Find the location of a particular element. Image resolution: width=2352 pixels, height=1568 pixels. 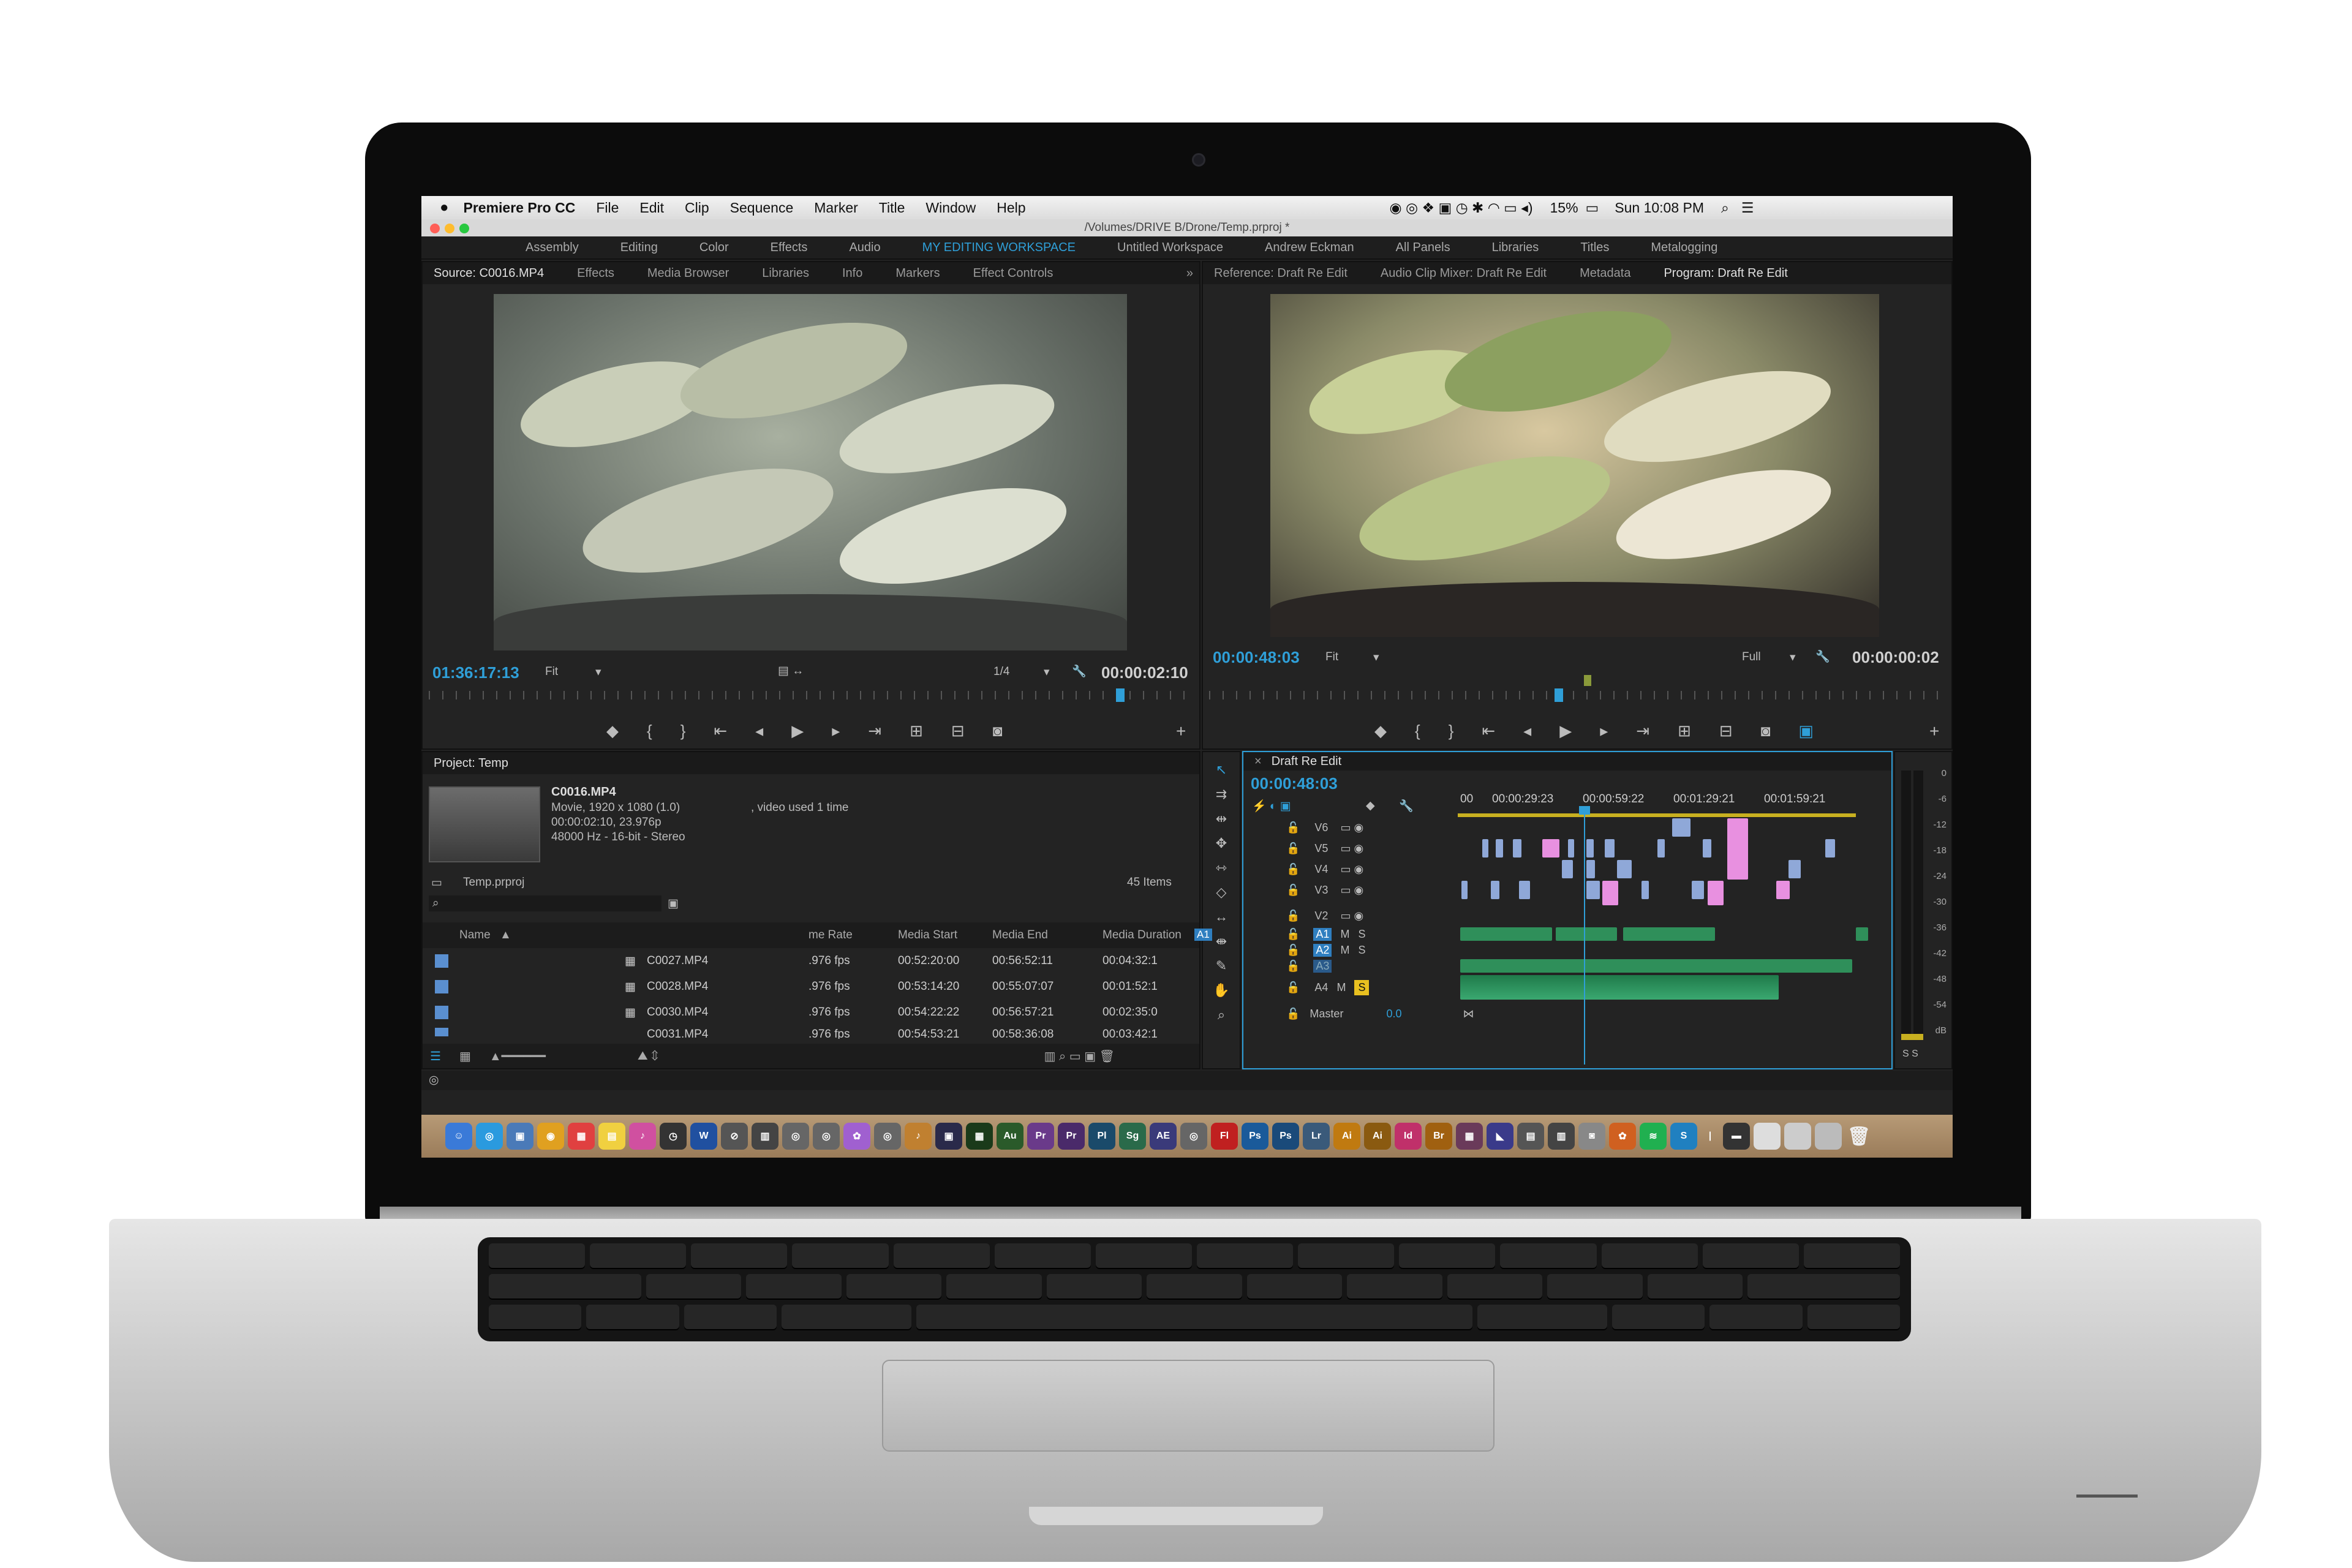

notification-icon: ☰ is located at coordinates (1748, 208).